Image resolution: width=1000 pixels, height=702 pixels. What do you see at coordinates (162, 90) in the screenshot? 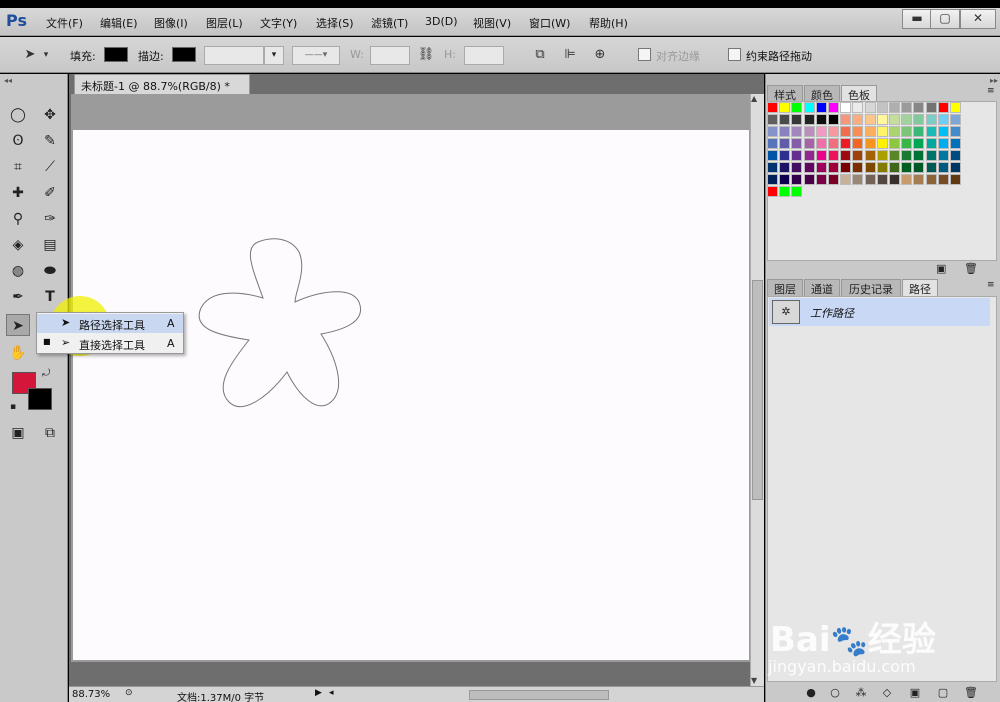
I see `document-tab: 未标题-1 @ 88.7%(RGB/8) * ×` at bounding box center [162, 90].